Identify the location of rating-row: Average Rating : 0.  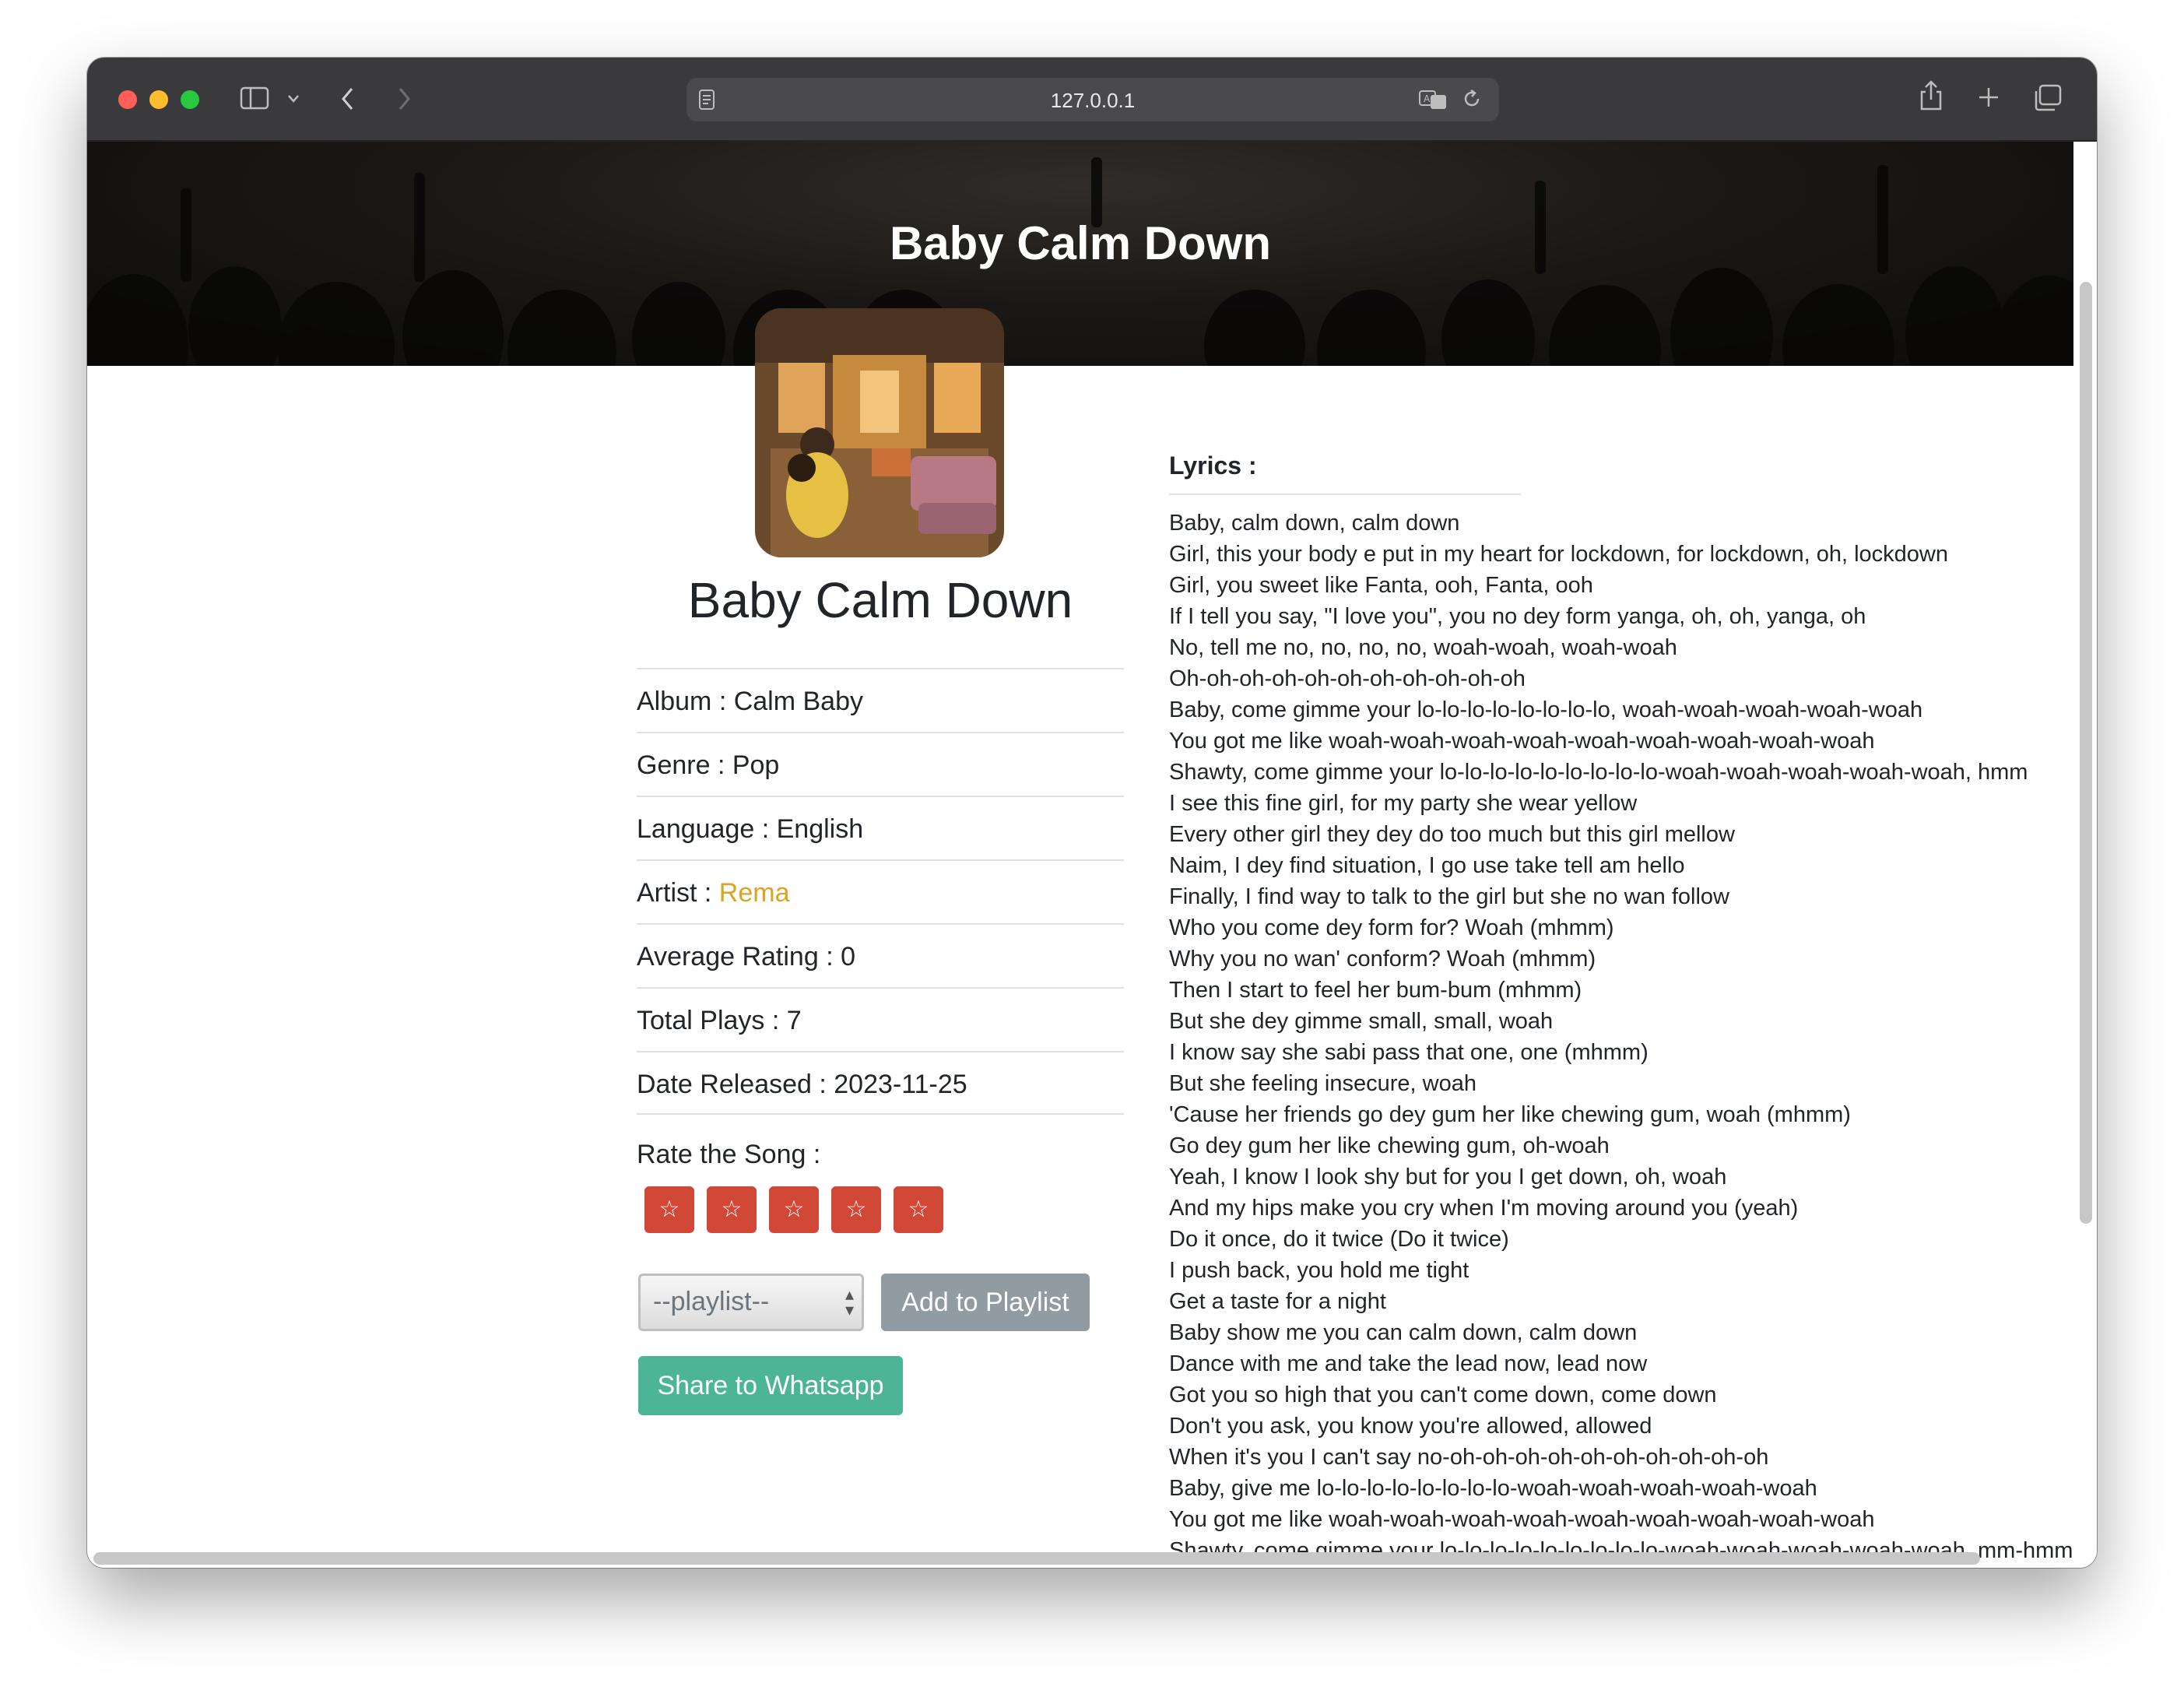
(880, 955).